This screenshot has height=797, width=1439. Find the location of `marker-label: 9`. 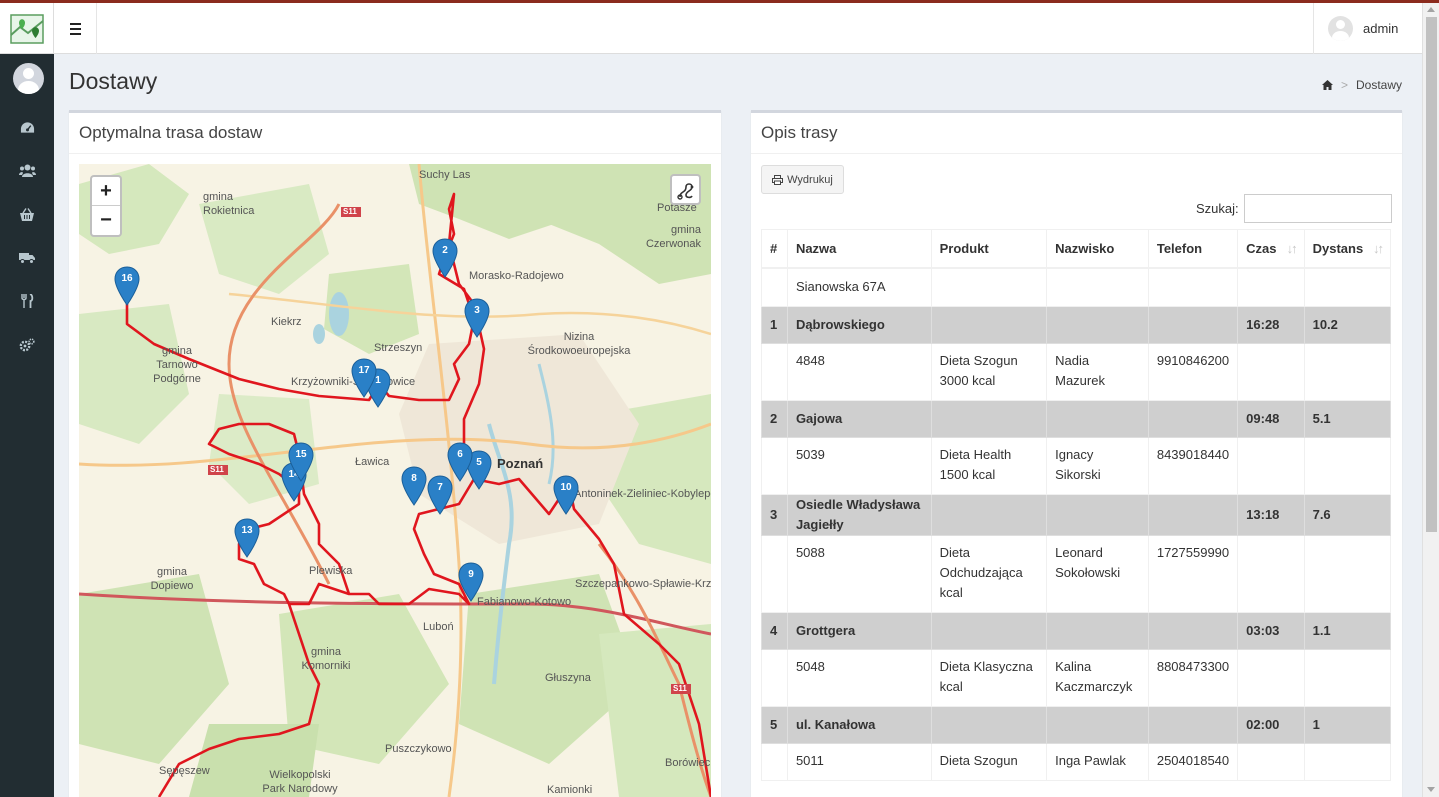

marker-label: 9 is located at coordinates (471, 574).